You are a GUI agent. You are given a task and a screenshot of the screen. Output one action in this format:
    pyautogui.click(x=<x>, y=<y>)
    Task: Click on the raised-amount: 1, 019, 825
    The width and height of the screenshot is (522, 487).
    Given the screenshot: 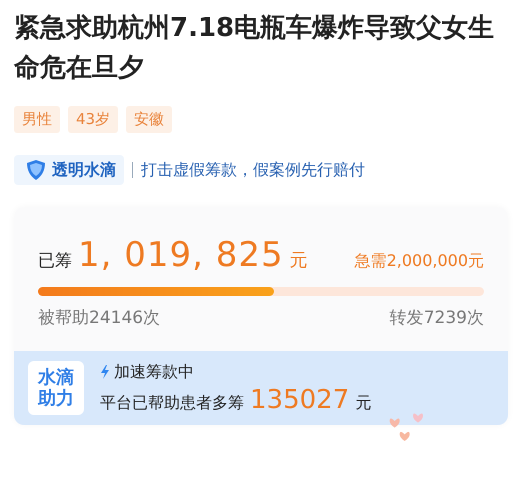 What is the action you would take?
    pyautogui.click(x=181, y=255)
    